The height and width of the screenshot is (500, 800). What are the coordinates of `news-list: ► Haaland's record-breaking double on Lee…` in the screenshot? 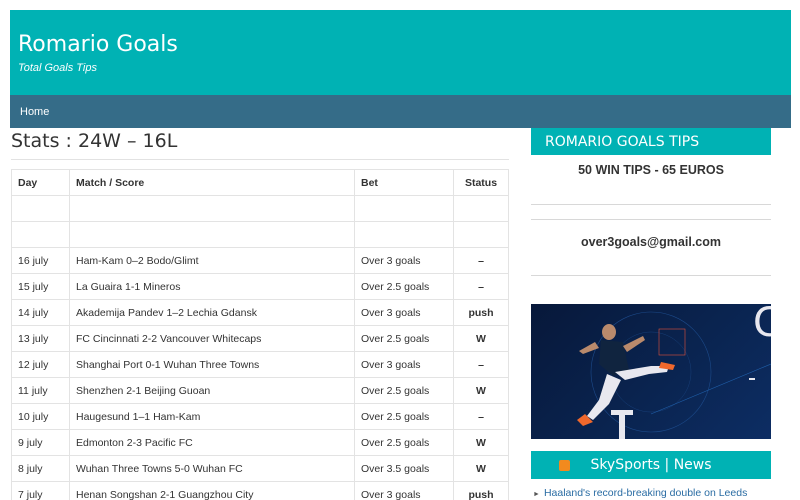 It's located at (651, 493).